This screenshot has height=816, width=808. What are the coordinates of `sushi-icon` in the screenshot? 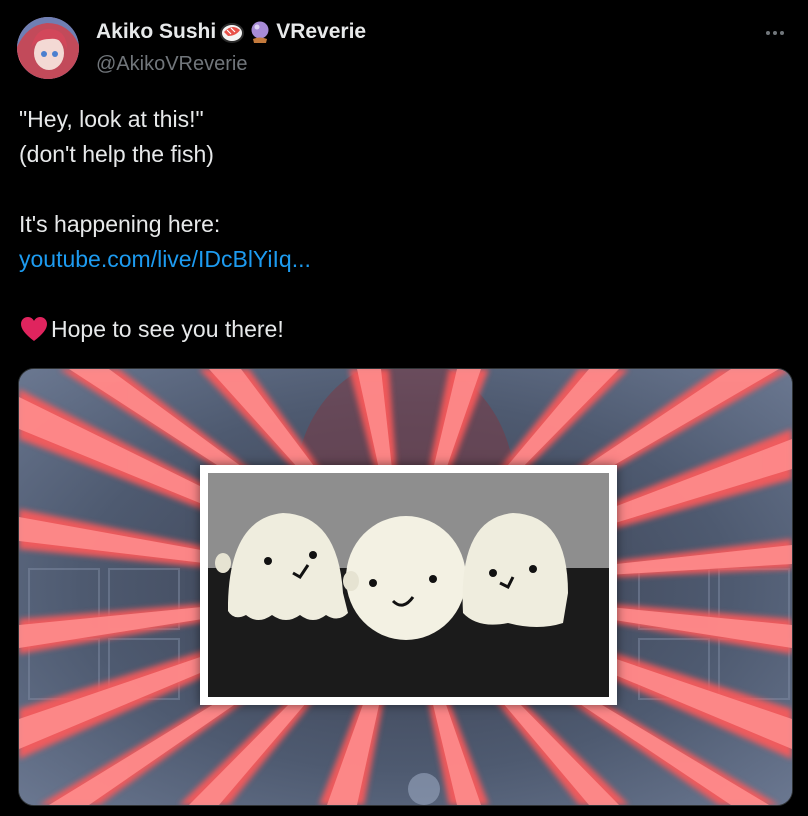 It's located at (232, 33).